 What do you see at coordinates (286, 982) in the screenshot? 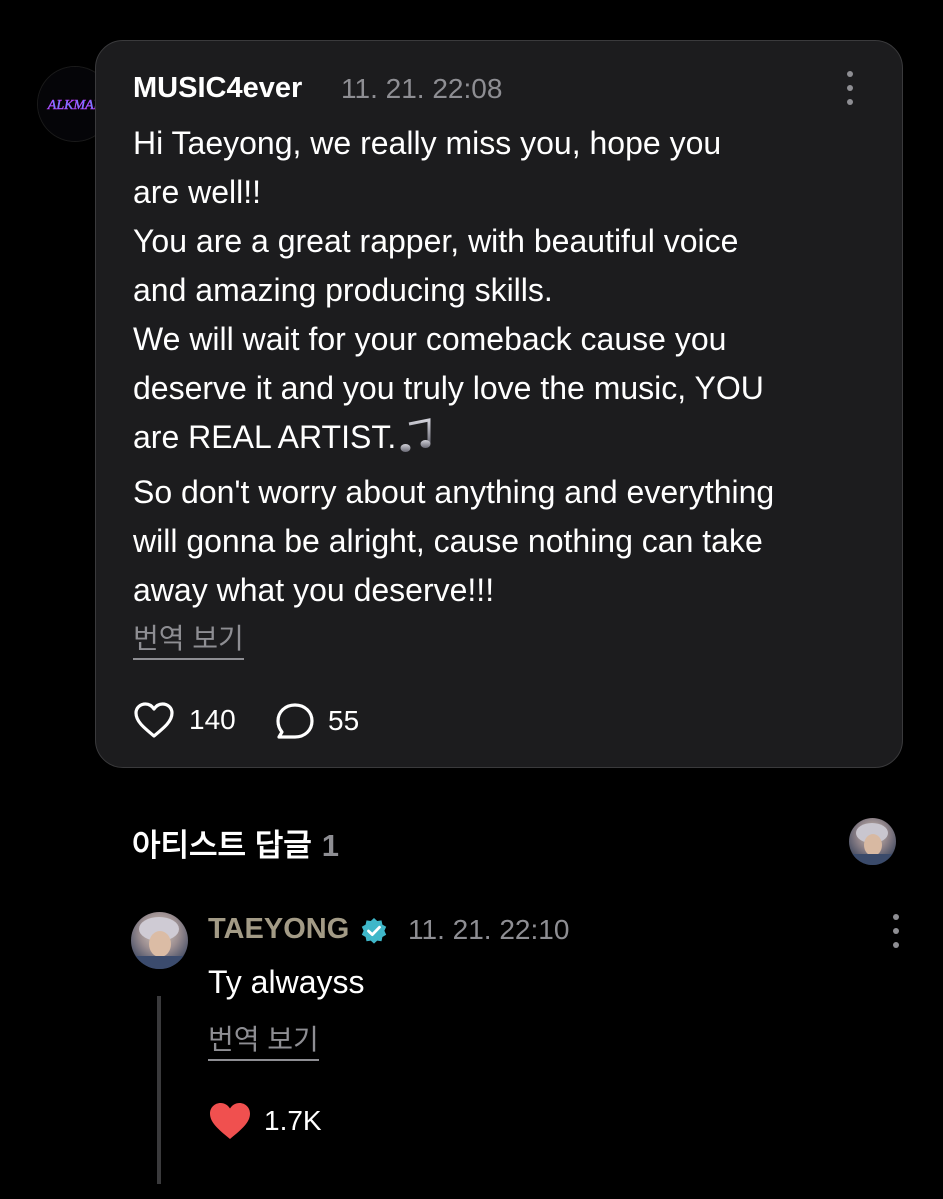
I see `reply-text: Ty alwayss` at bounding box center [286, 982].